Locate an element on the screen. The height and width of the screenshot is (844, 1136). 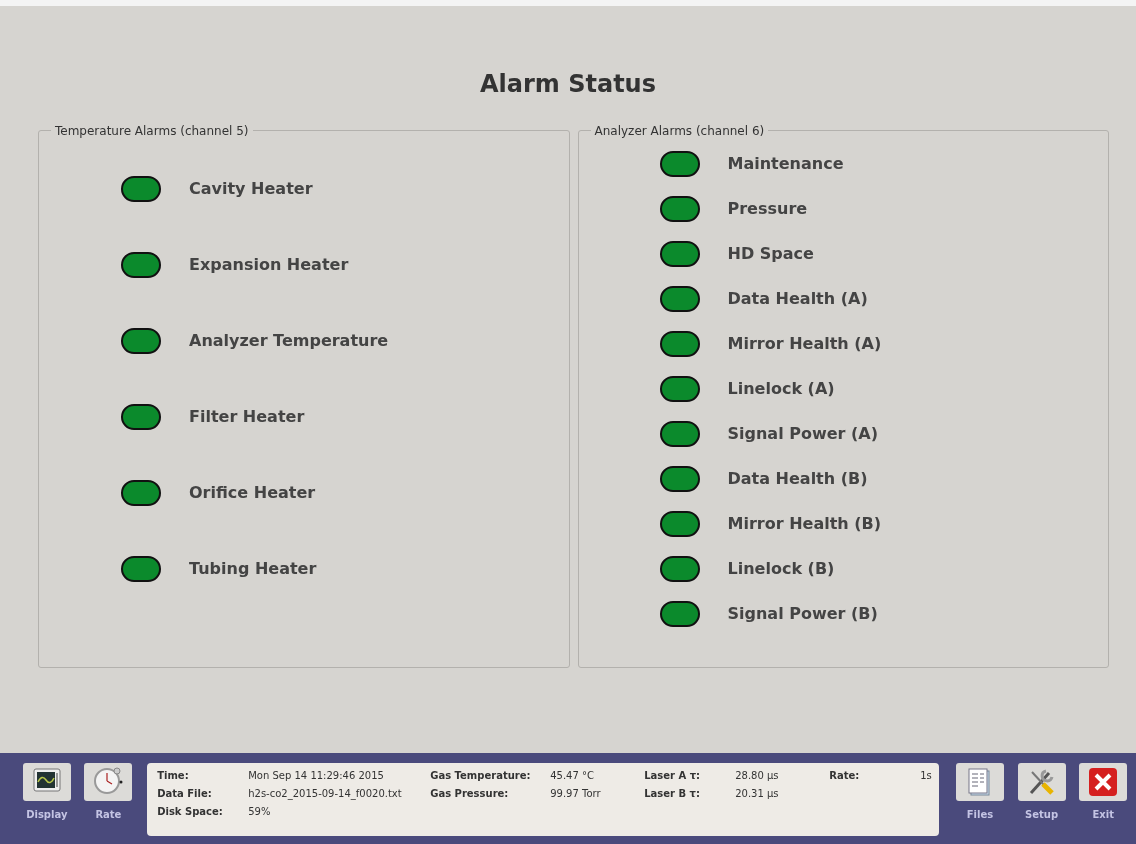
alarm-label: Orifice Heater is located at coordinates (252, 493).